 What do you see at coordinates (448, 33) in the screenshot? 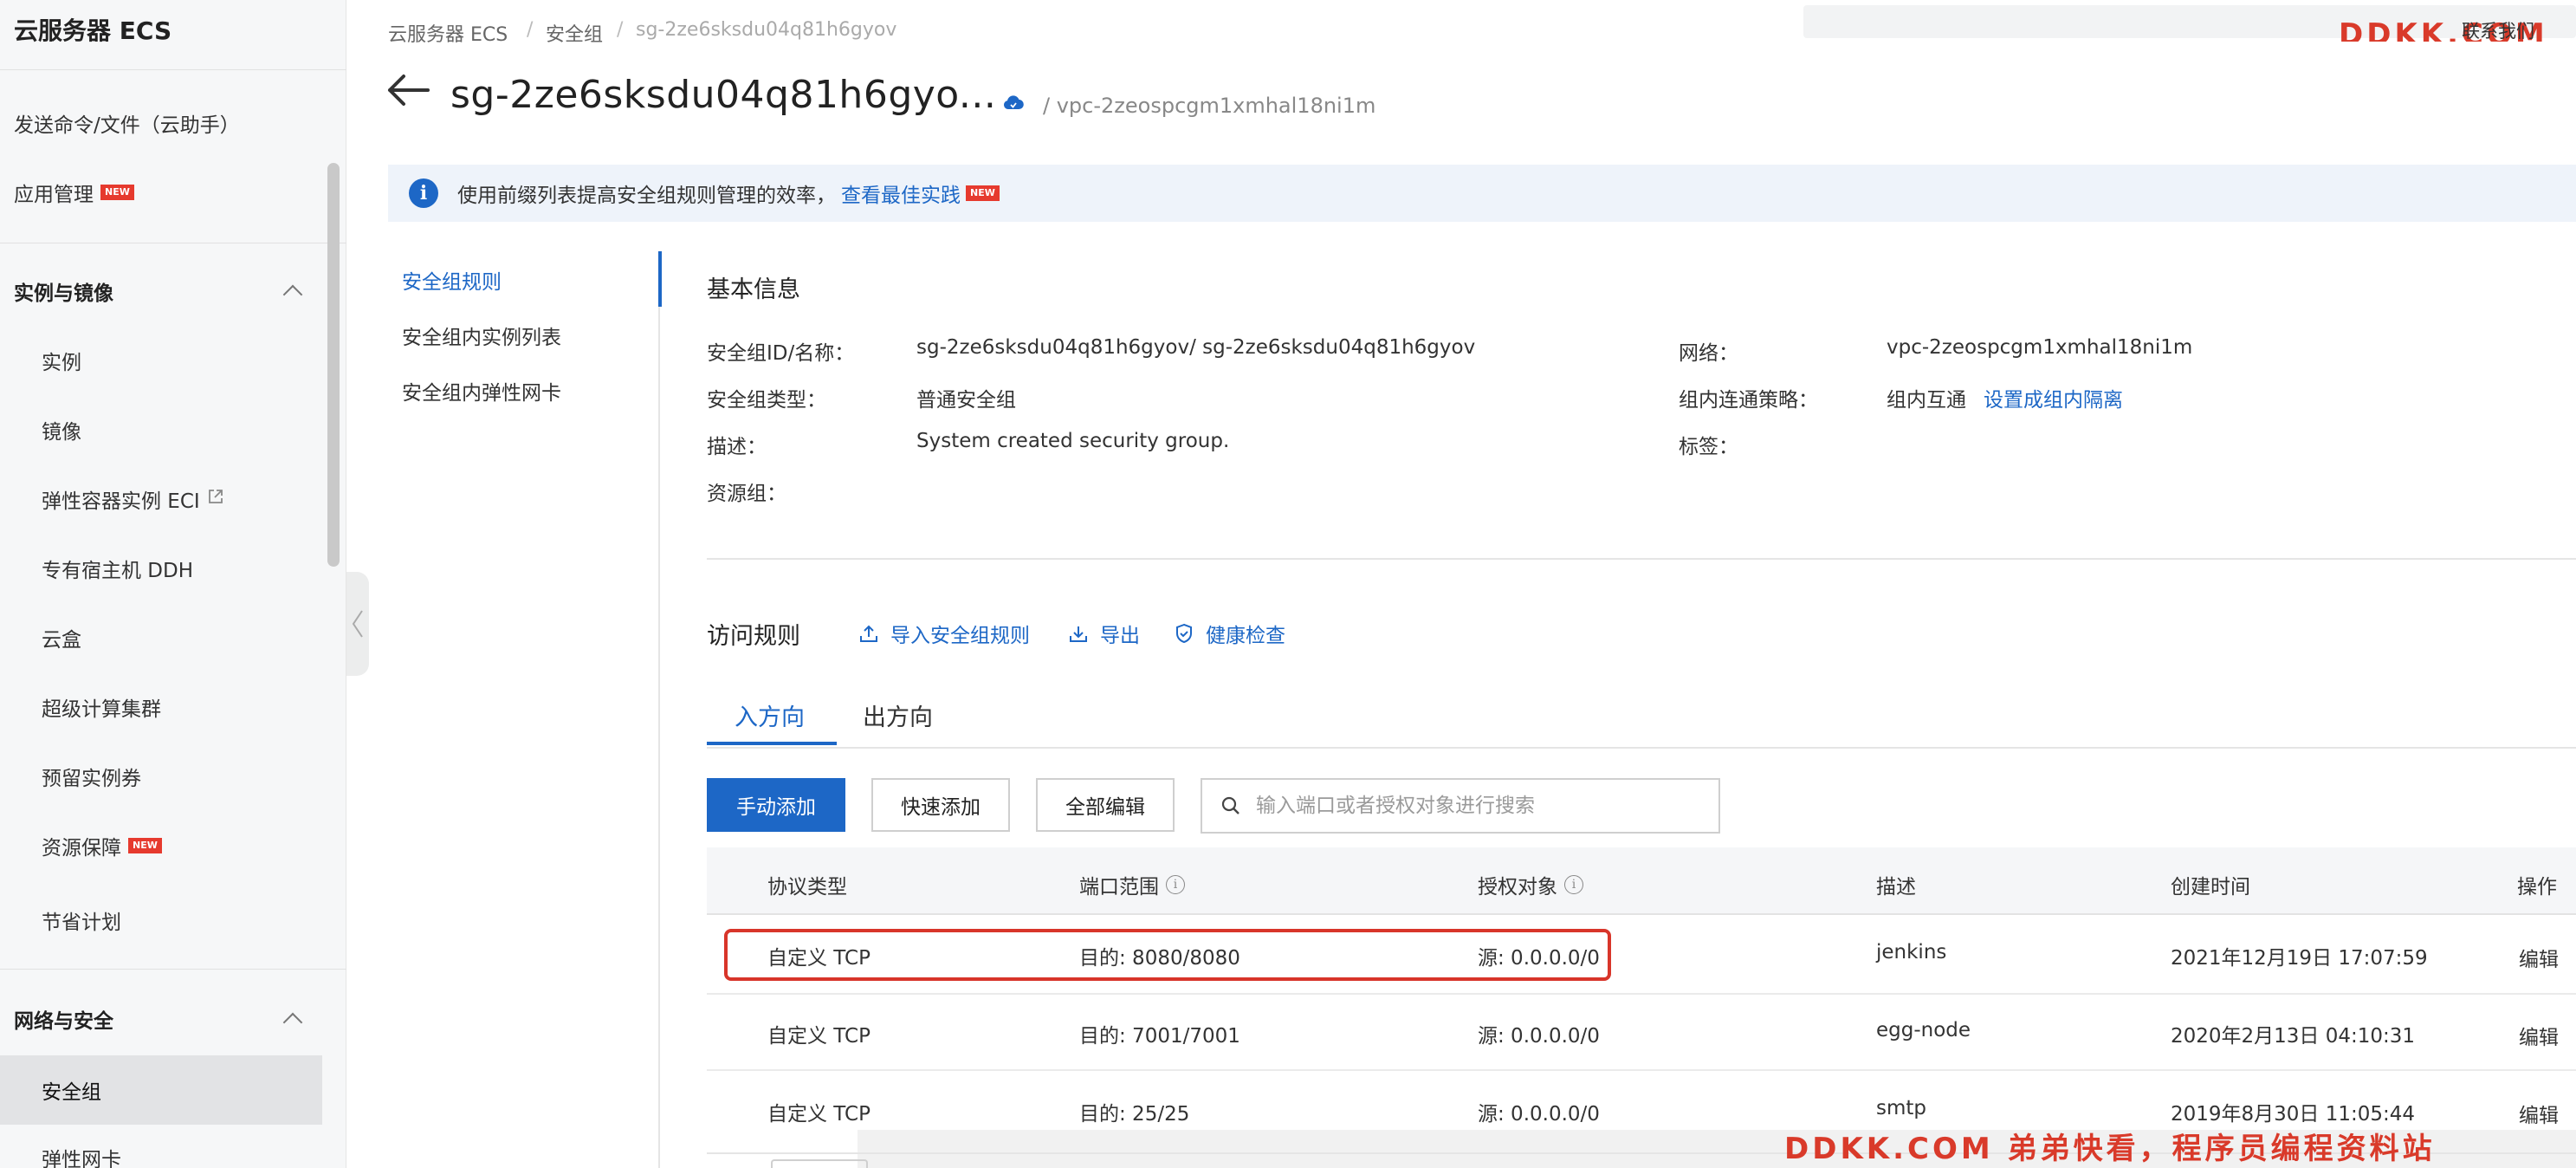
I see `breadcrumb-ecs: 云服务器 ECS` at bounding box center [448, 33].